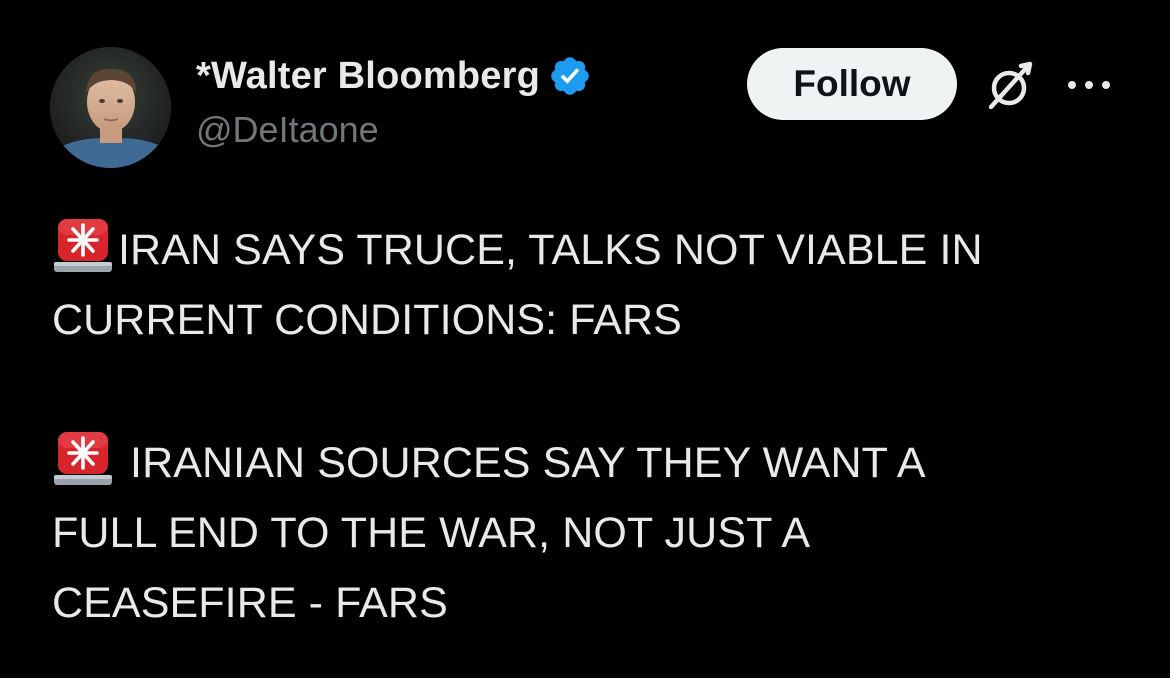  I want to click on tweet-line: FULL END TO THE WAR, NOT JUST A, so click(431, 533).